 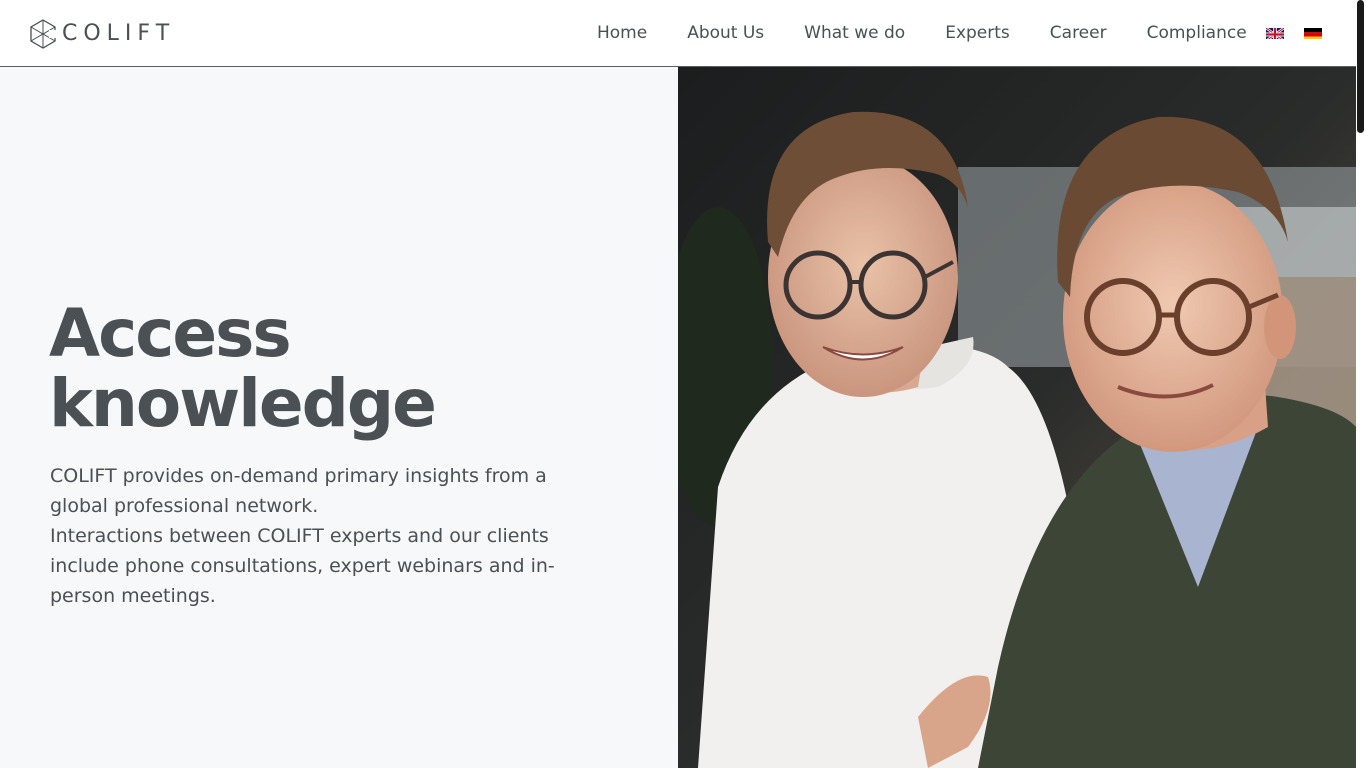 What do you see at coordinates (119, 33) in the screenshot?
I see `logo-text: COLIFT` at bounding box center [119, 33].